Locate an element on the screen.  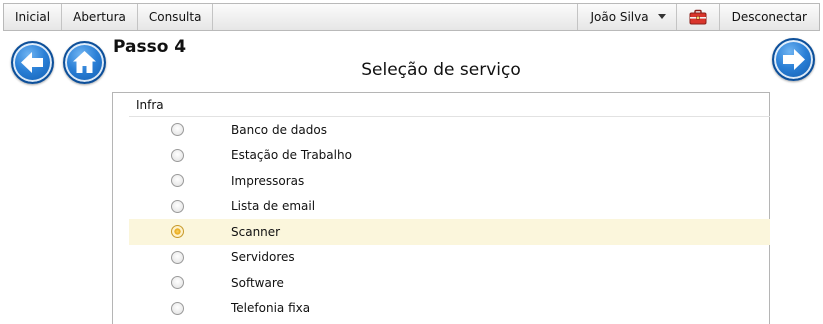
chevron-down-icon is located at coordinates (661, 16).